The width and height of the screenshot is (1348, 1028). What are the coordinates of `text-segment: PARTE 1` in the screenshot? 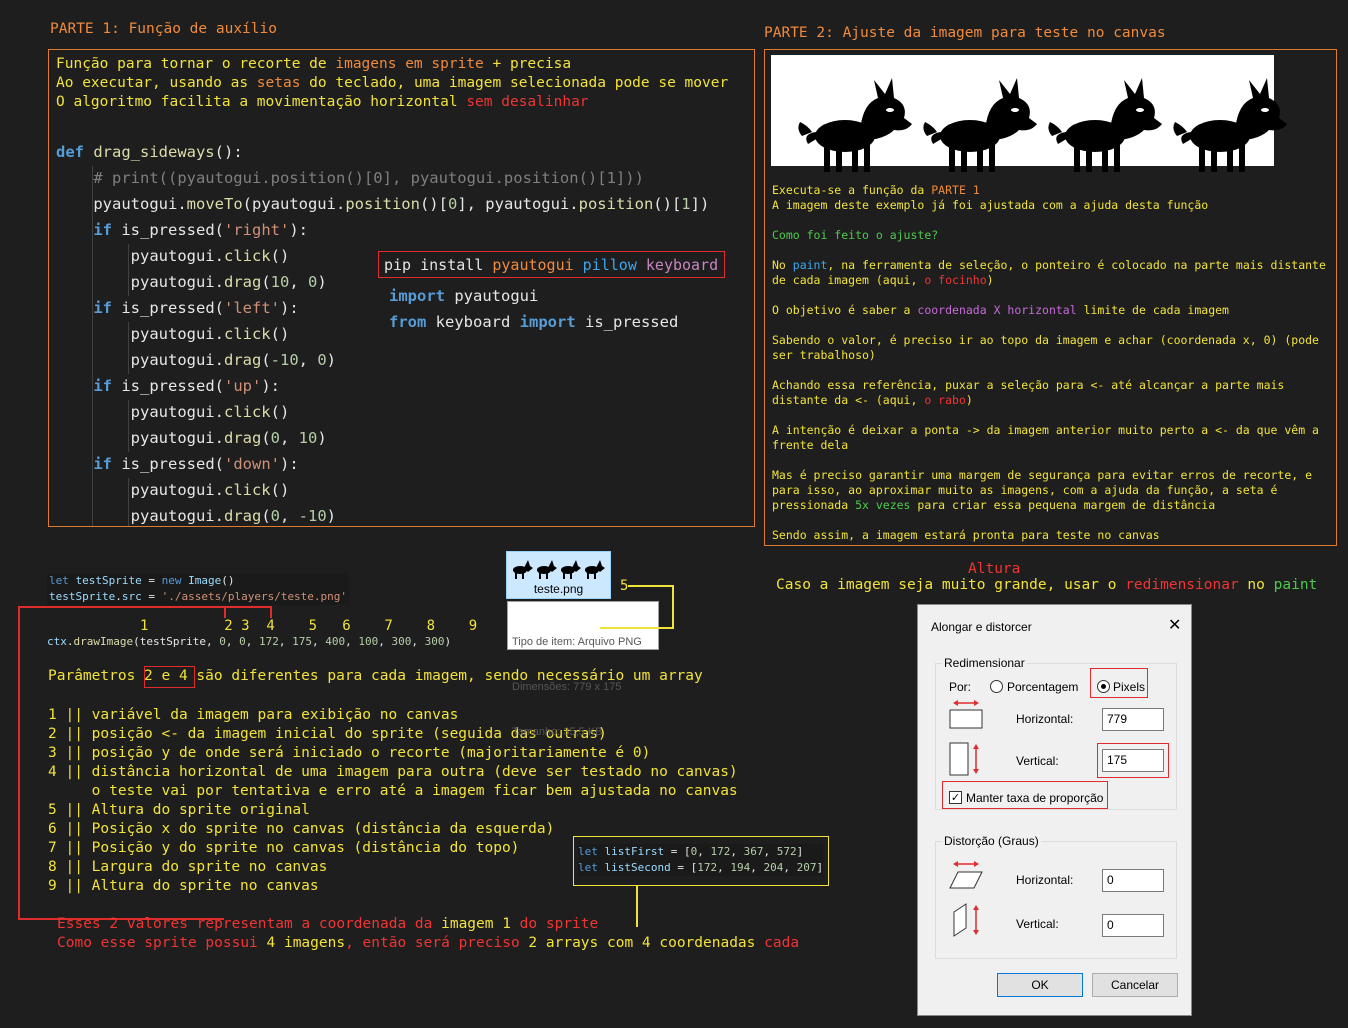 It's located at (955, 190).